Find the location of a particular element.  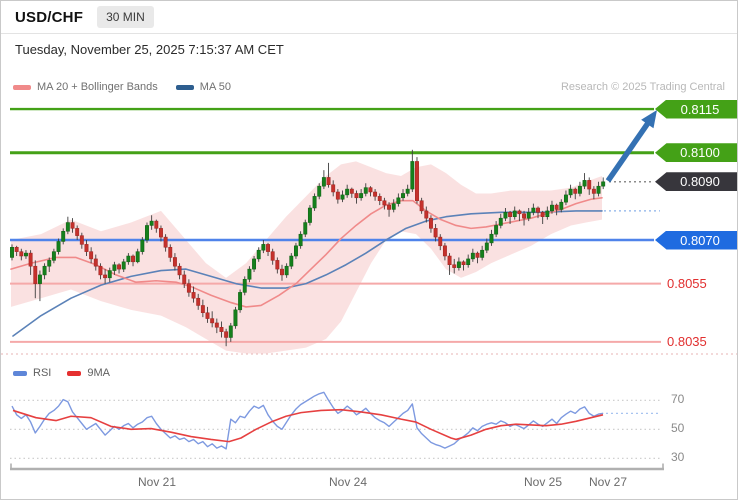

rsi-chart-svg is located at coordinates (335, 425).